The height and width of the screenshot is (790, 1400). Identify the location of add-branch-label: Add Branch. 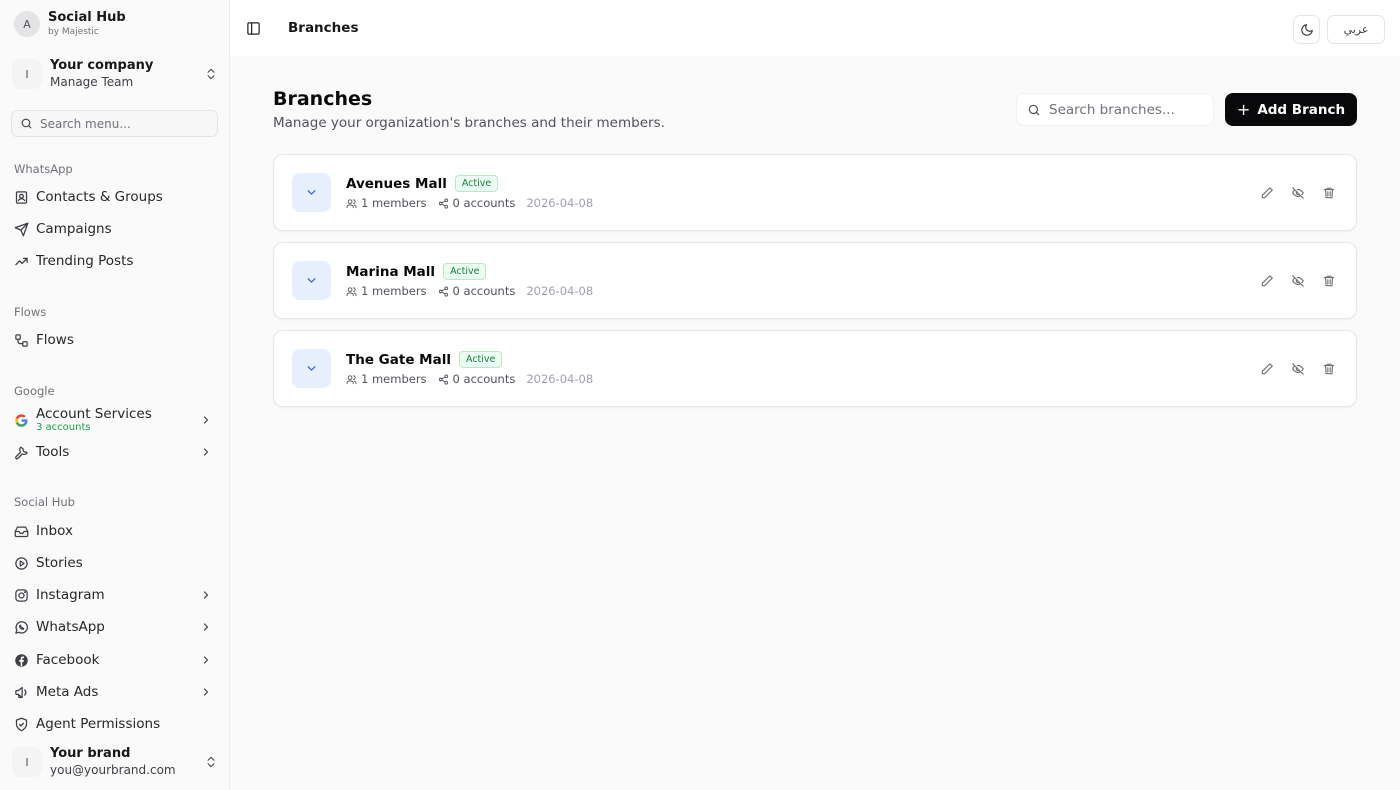
(1301, 109).